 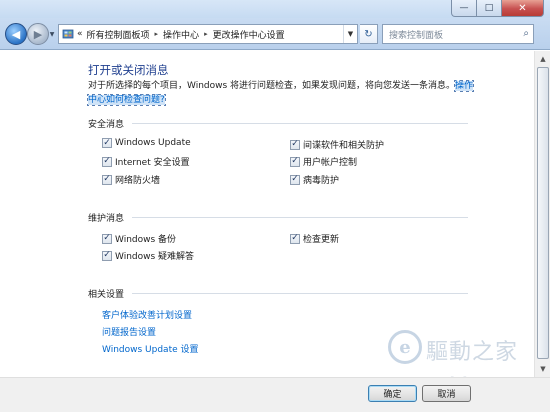 I want to click on checkbox-windows-update: ✓ Windows Update, so click(x=146, y=143).